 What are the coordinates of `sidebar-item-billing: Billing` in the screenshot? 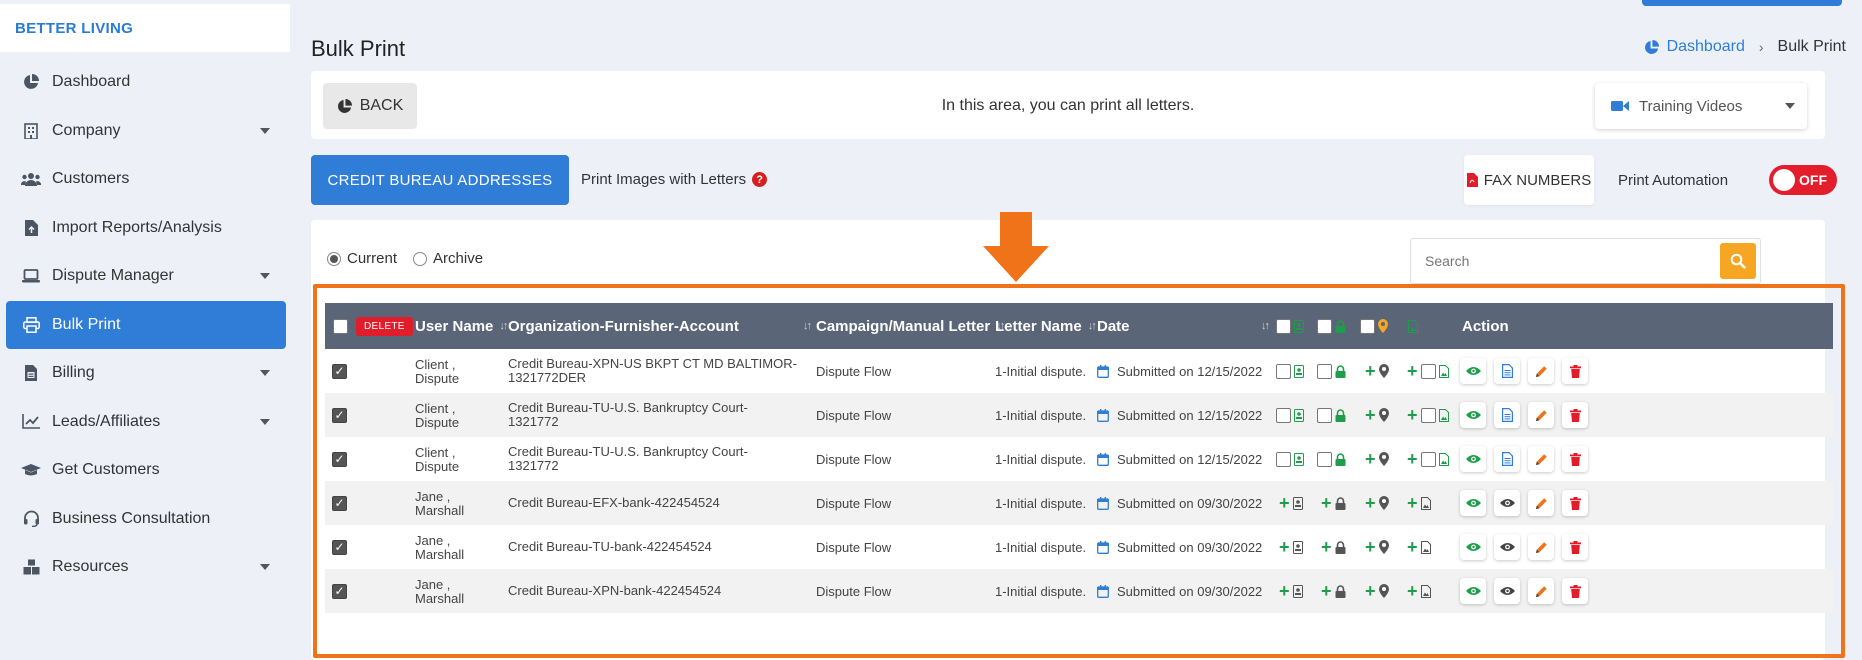 It's located at (146, 373).